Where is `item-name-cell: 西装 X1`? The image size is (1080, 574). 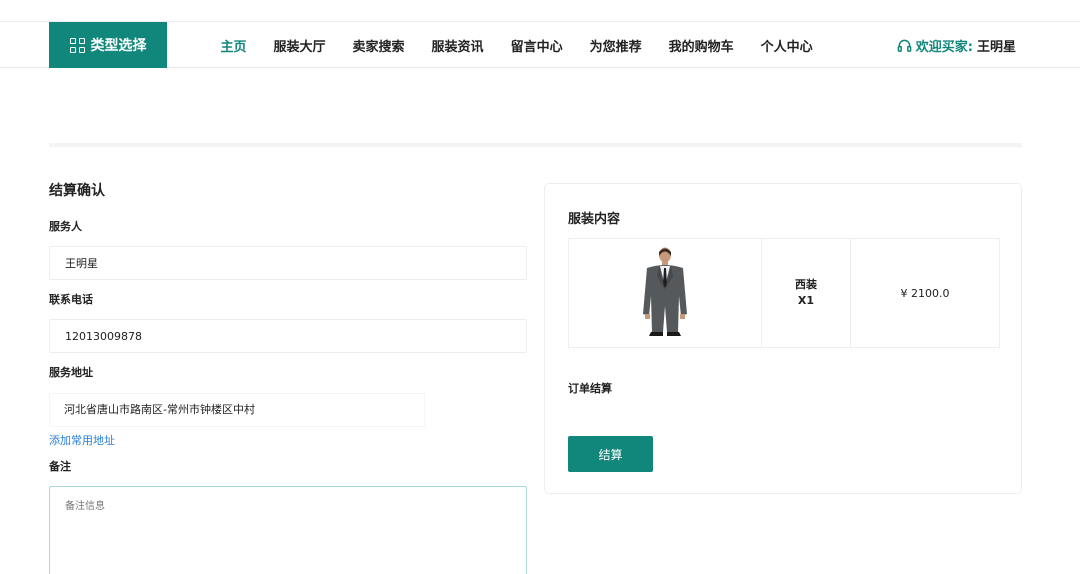
item-name-cell: 西装 X1 is located at coordinates (806, 293).